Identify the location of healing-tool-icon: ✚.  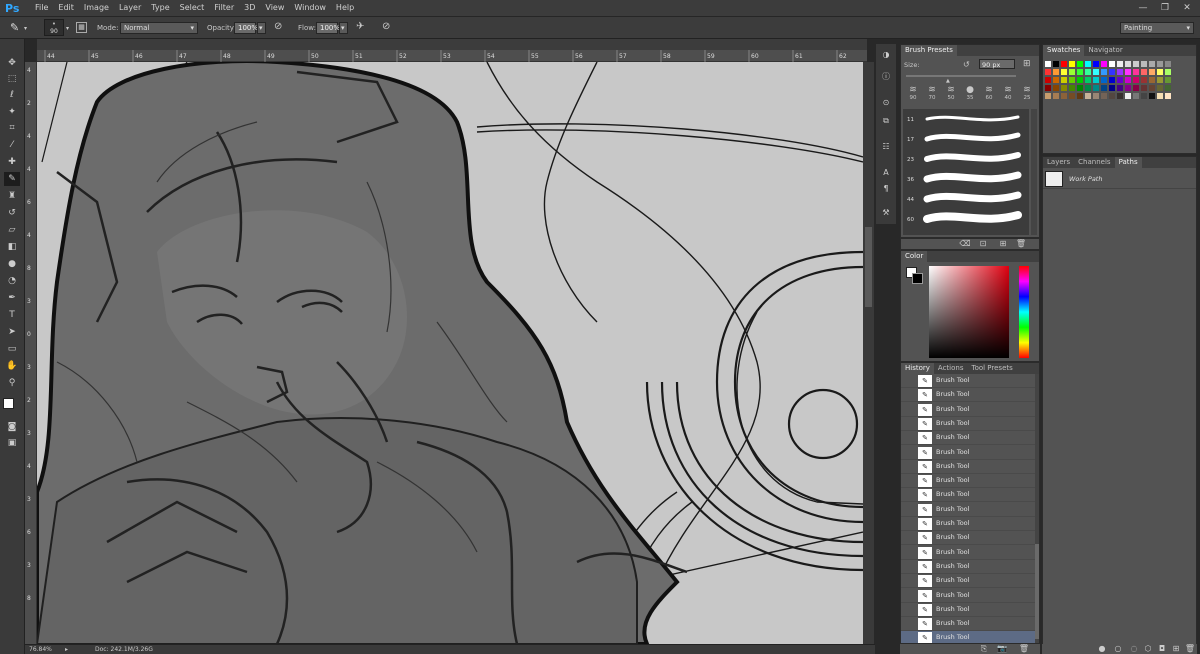
(12, 162).